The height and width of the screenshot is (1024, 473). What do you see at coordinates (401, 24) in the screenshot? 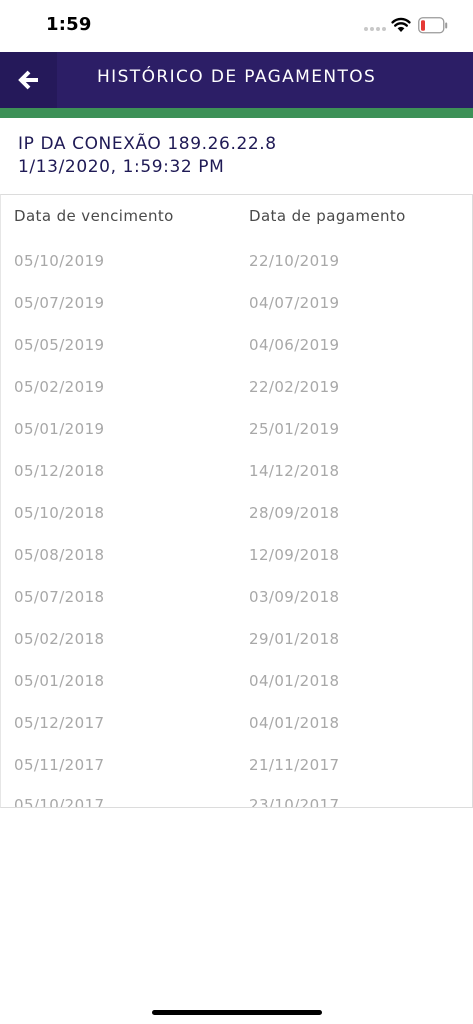
I see `wifi-icon` at bounding box center [401, 24].